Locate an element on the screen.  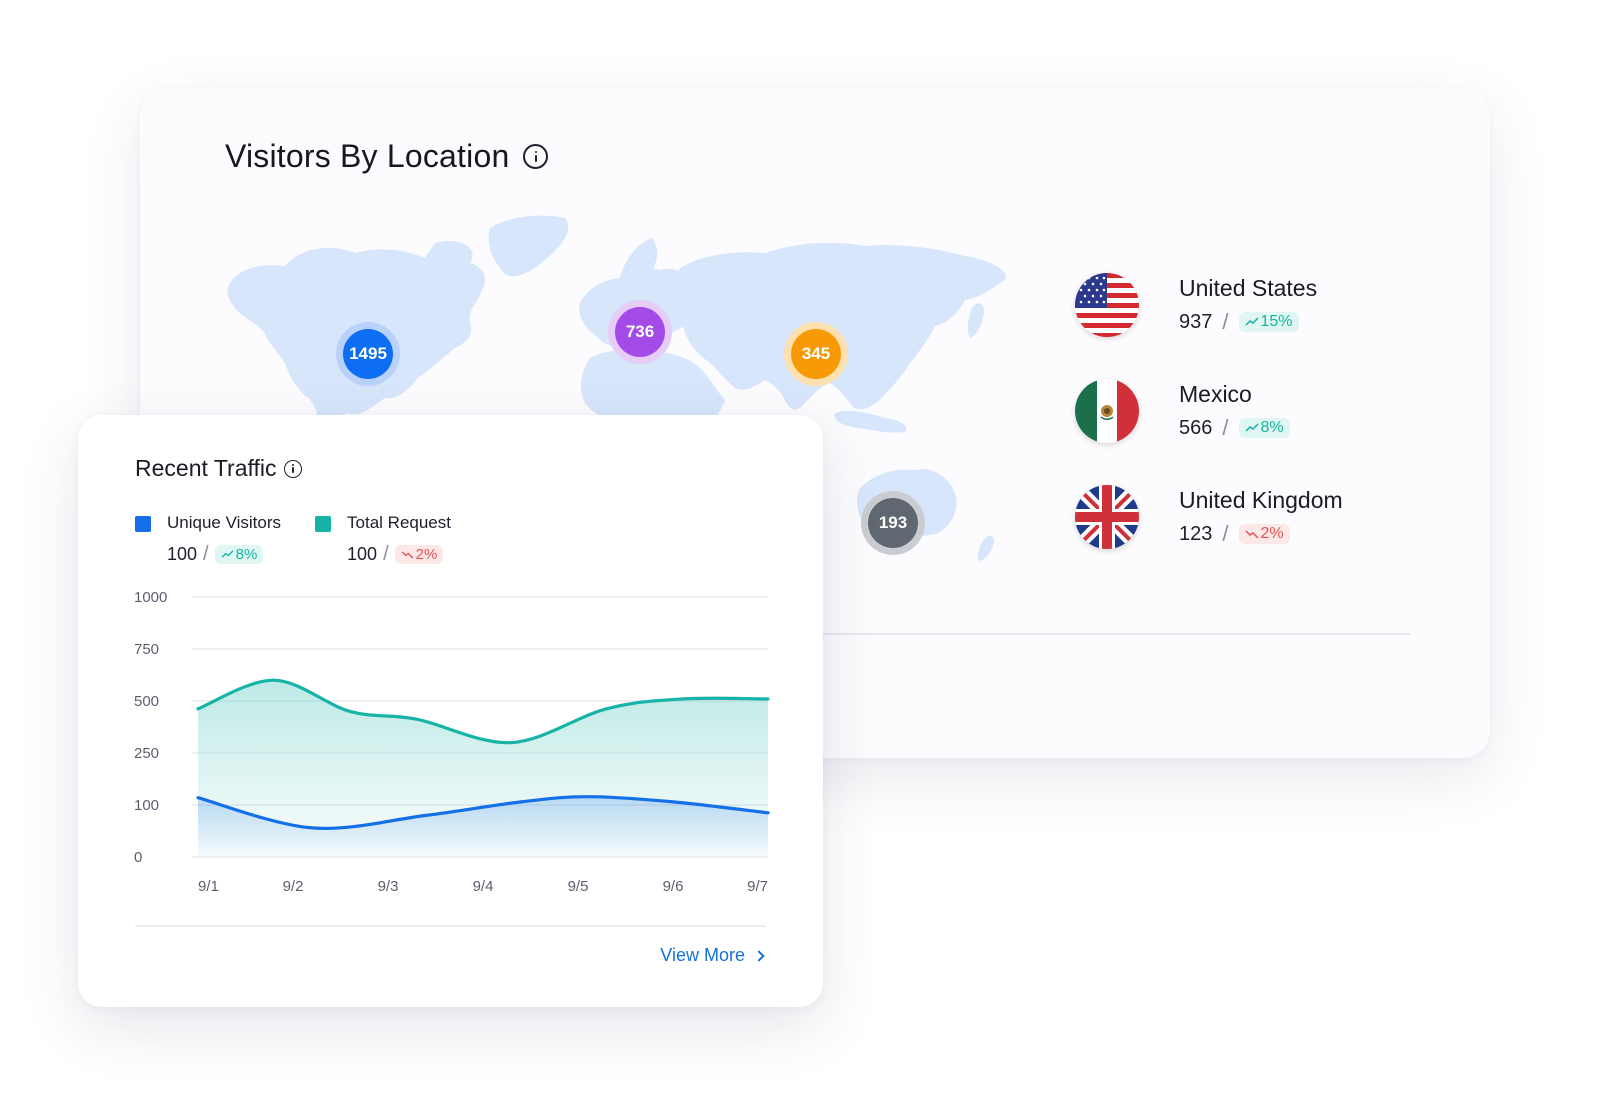
country-row-mexico: Mexico 566 / 8% is located at coordinates (1255, 432).